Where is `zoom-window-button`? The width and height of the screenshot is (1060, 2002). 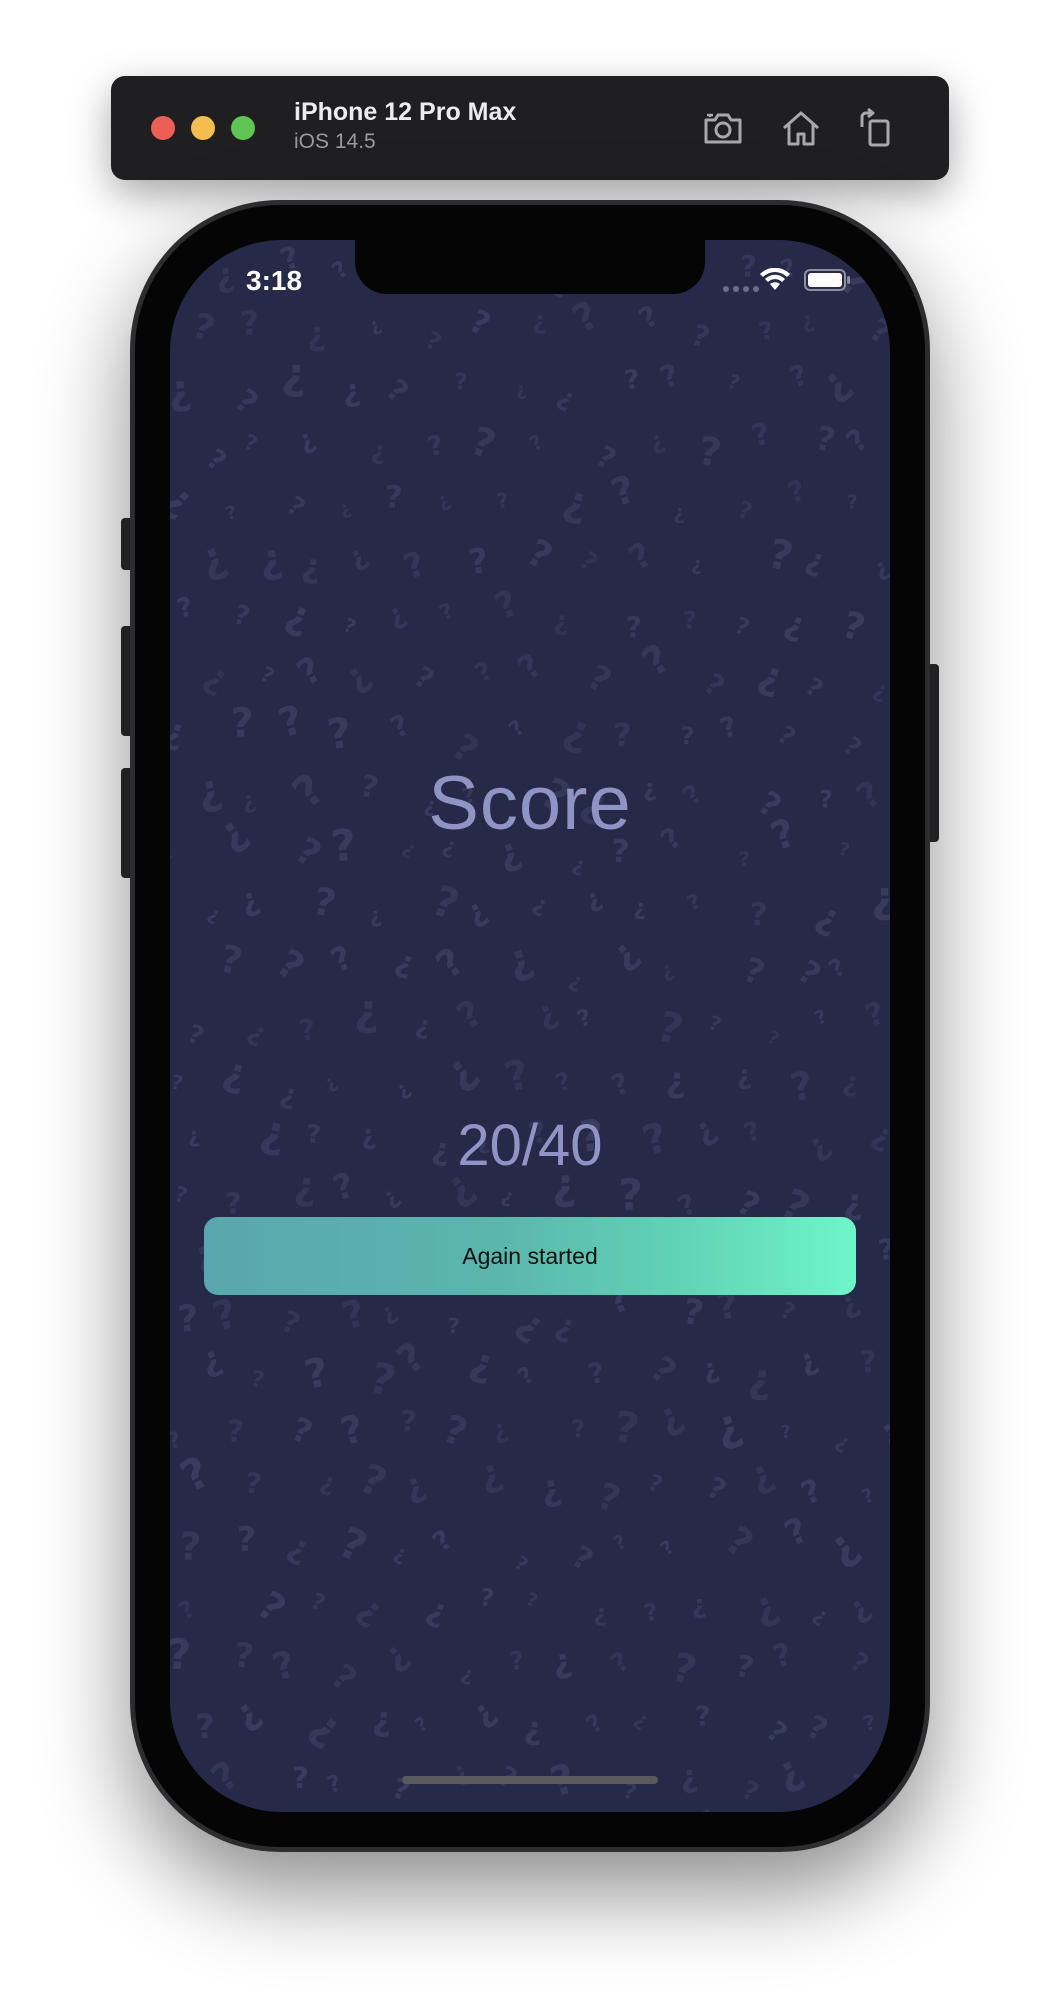
zoom-window-button is located at coordinates (243, 128).